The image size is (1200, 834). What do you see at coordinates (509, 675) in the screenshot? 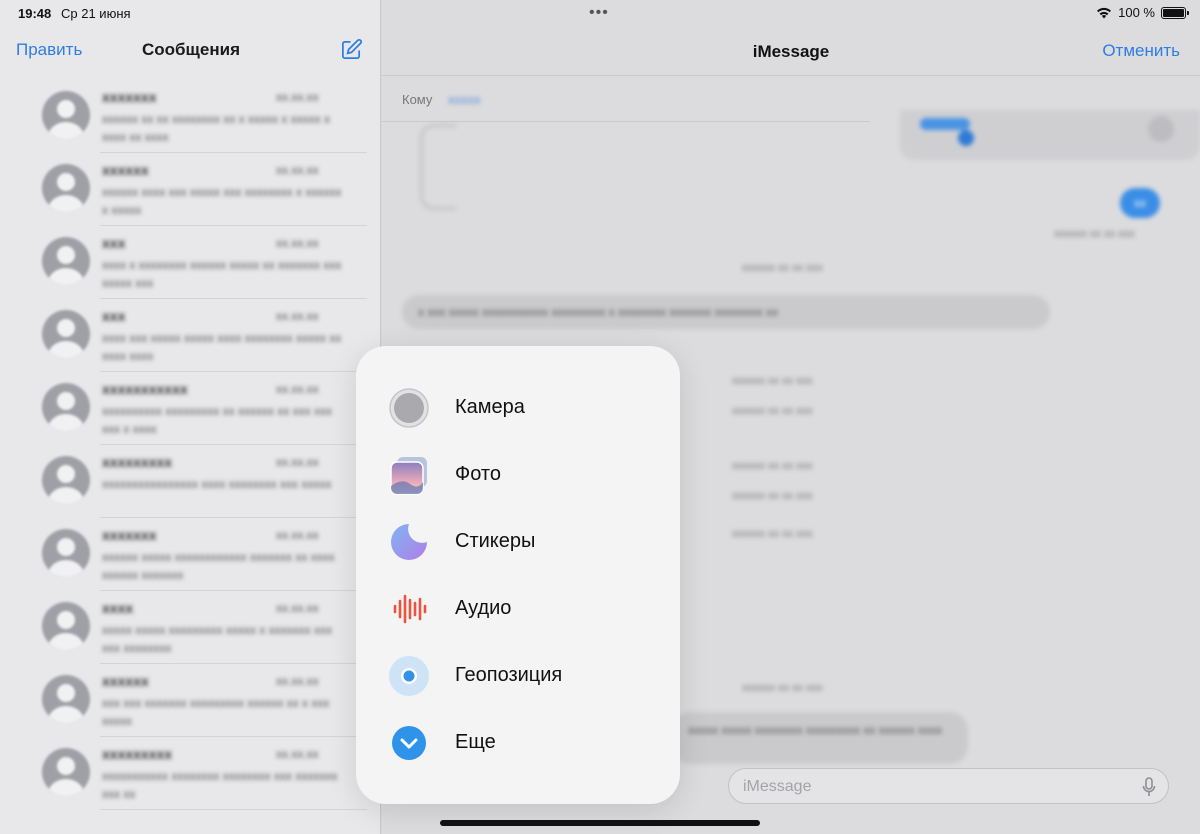
I see `menu-label: Геопозиция` at bounding box center [509, 675].